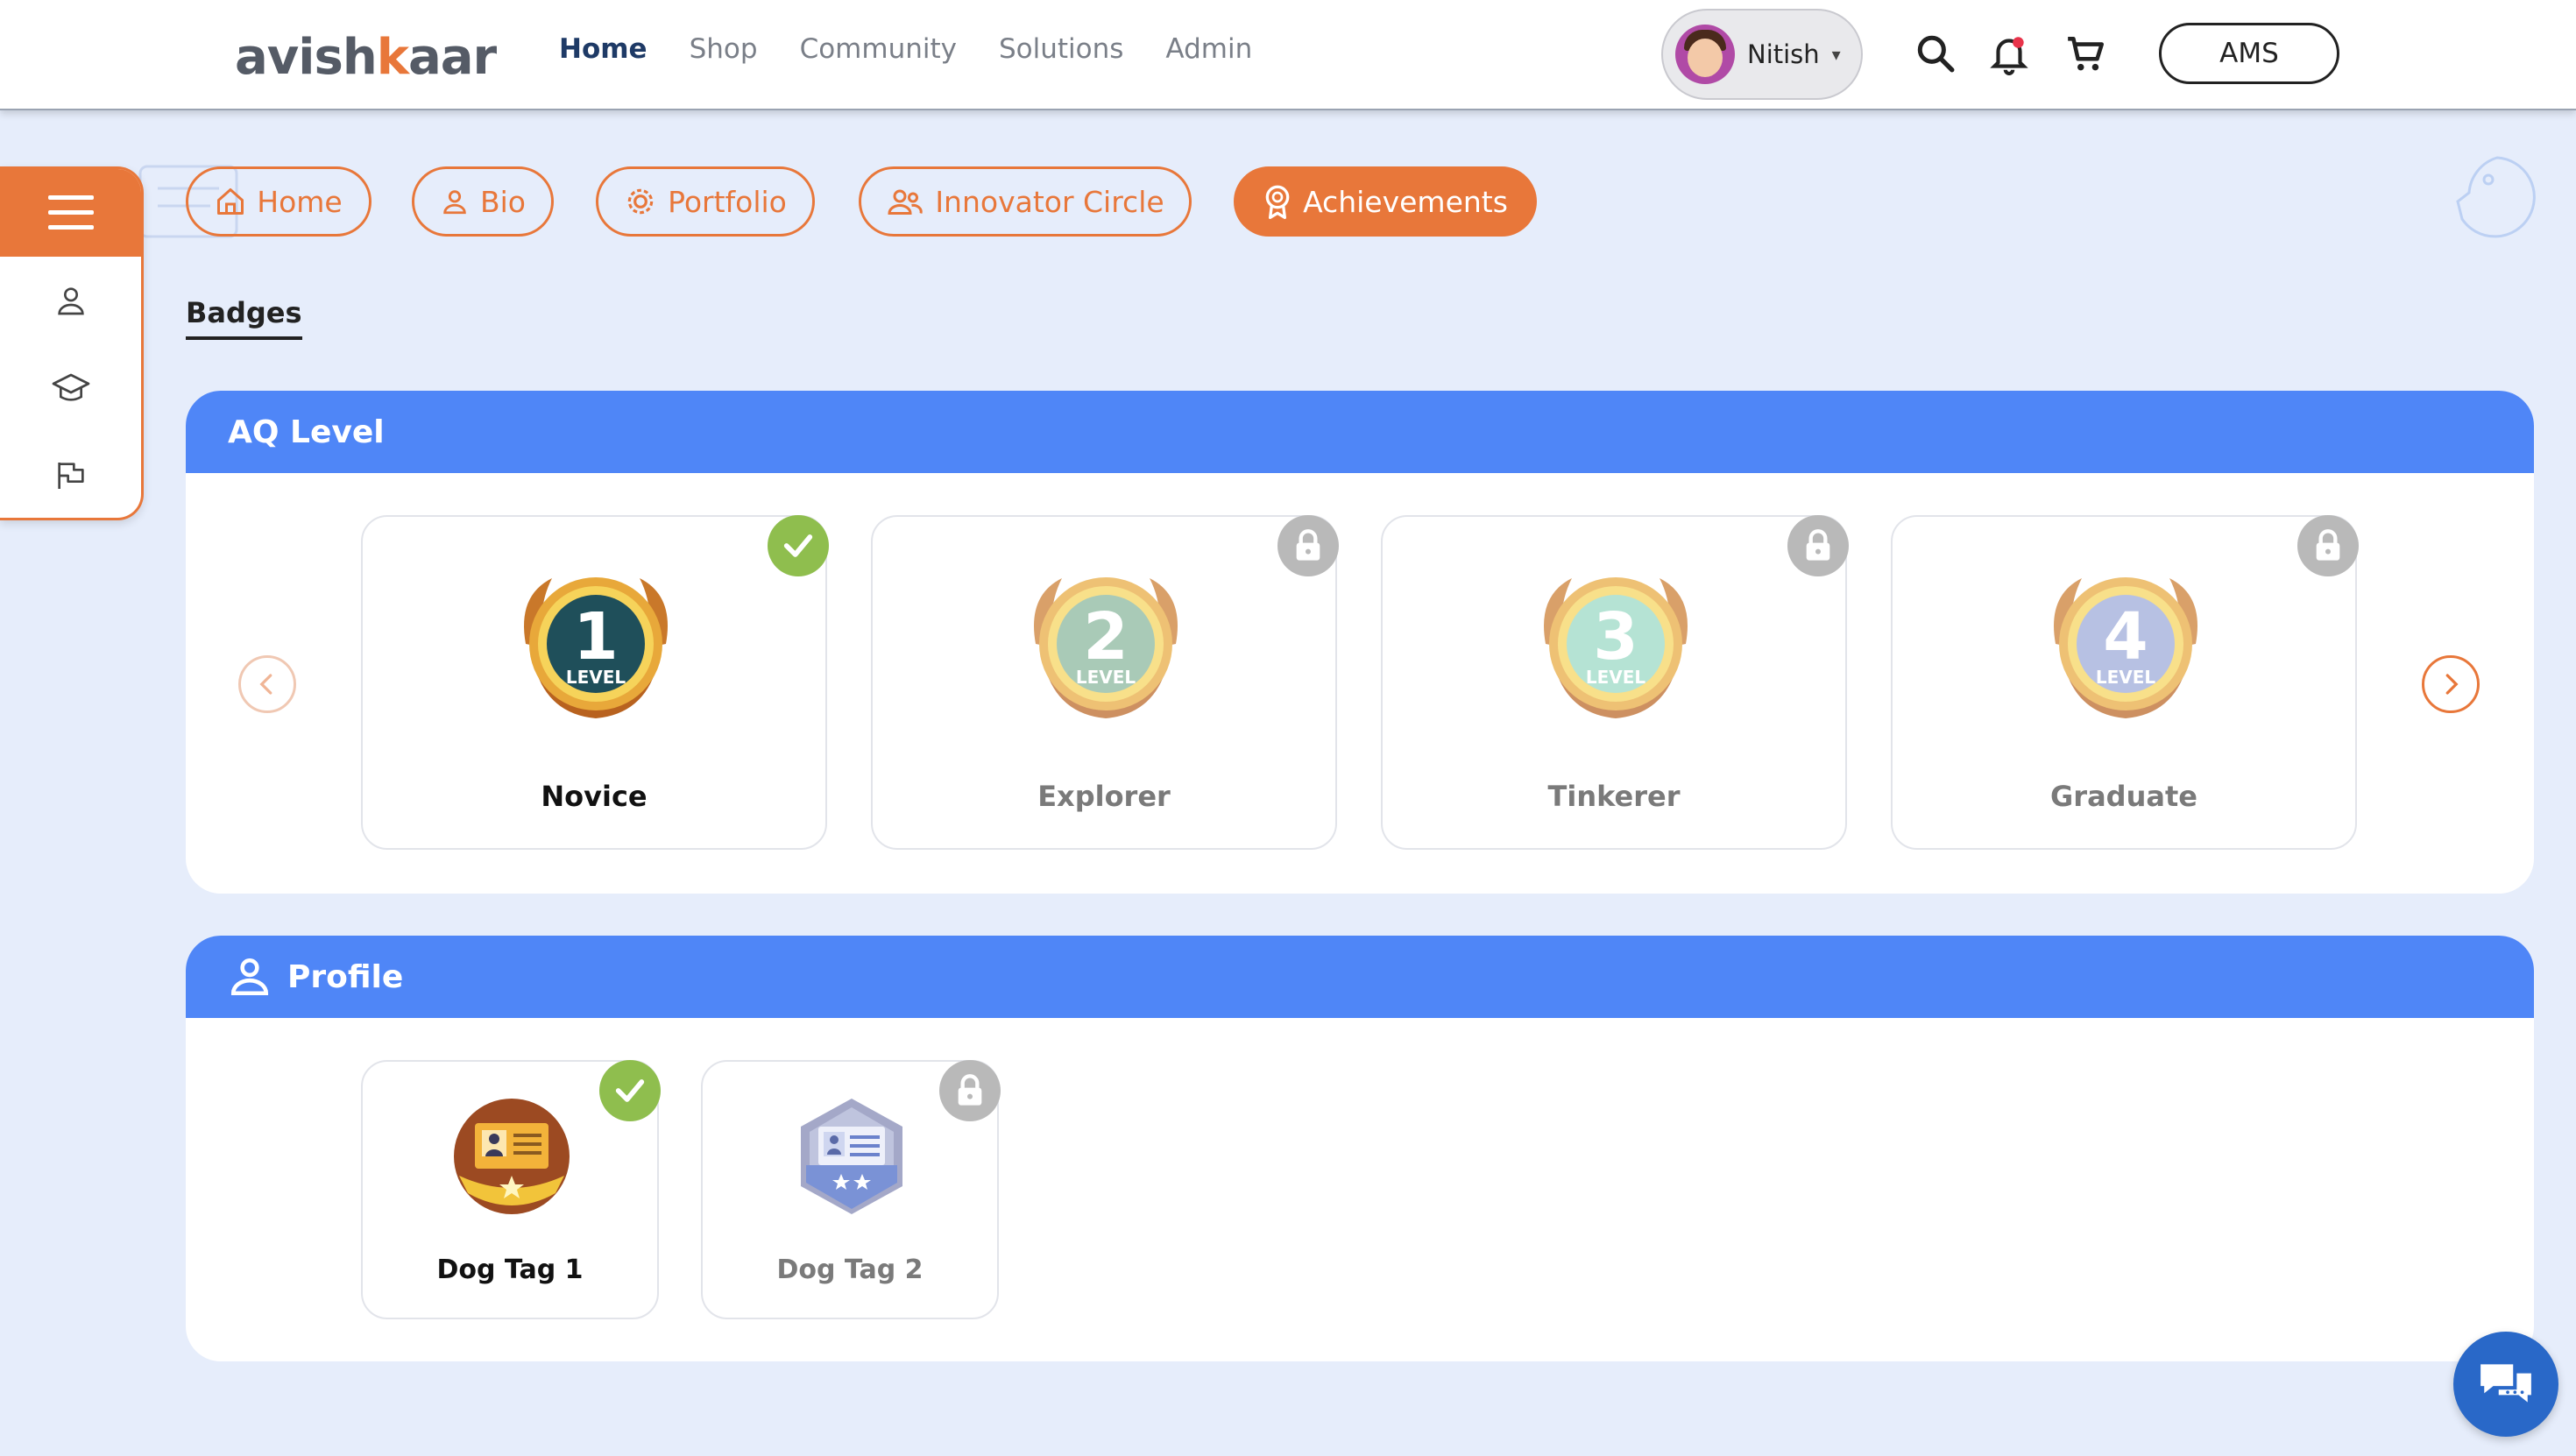 This screenshot has height=1456, width=2576. I want to click on ams-button: AMS, so click(2249, 53).